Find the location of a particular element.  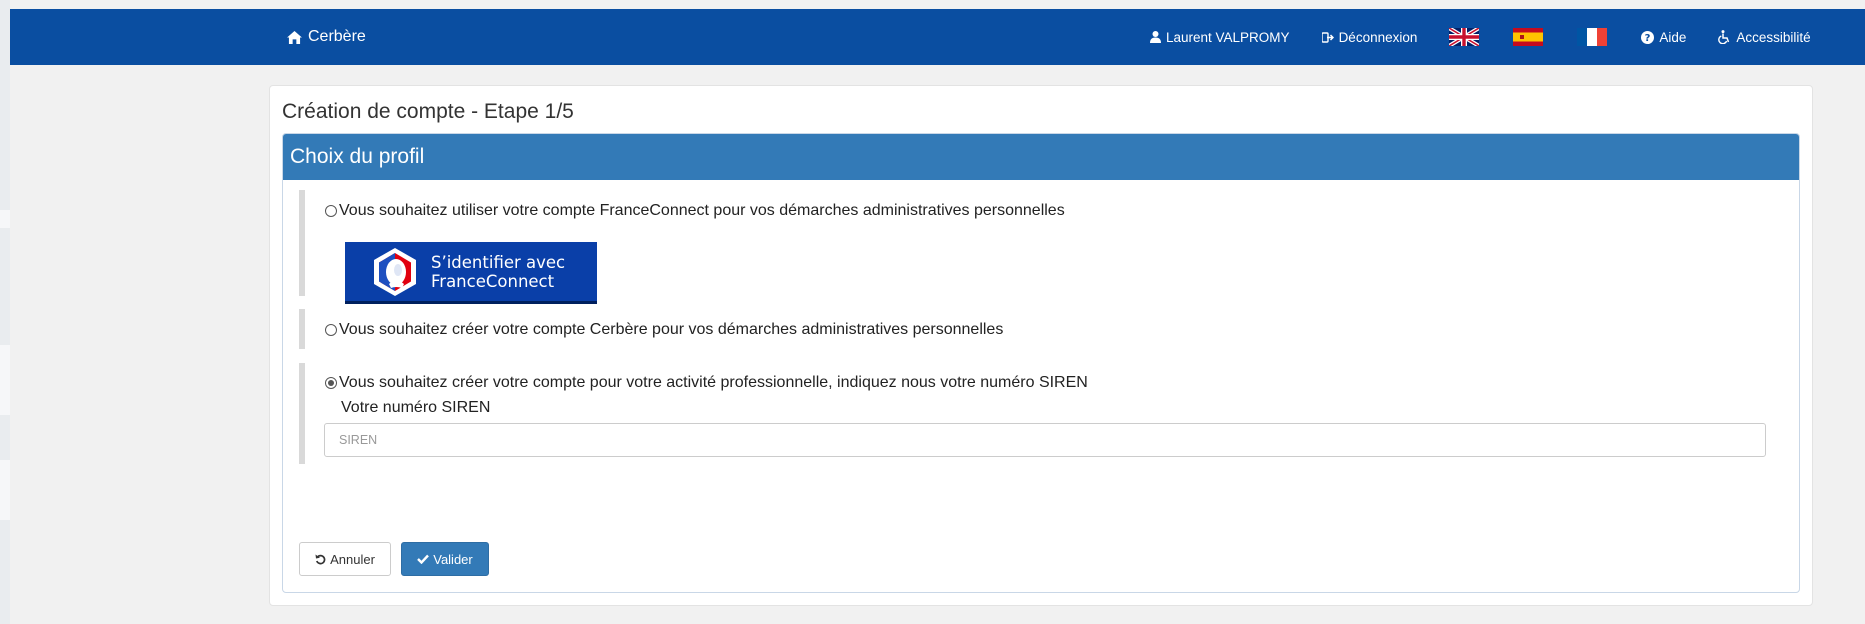

cancel-button: Annuler is located at coordinates (345, 559).